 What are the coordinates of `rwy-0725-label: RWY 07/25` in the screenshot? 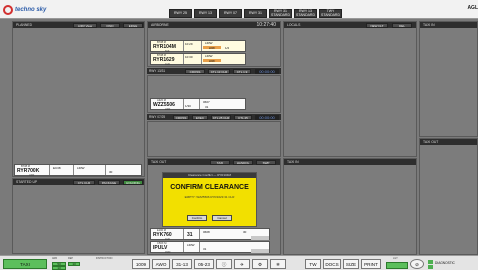 It's located at (157, 117).